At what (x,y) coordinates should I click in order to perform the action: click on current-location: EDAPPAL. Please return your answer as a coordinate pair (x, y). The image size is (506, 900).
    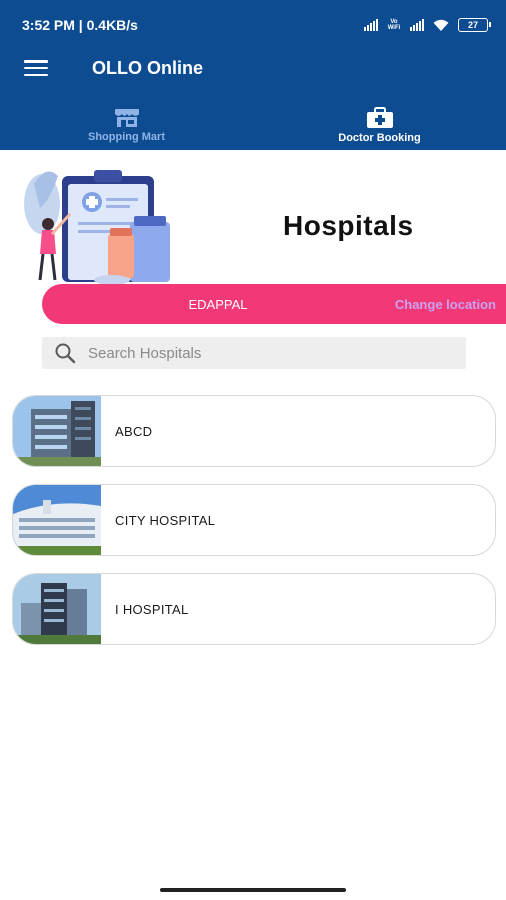
    Looking at the image, I should click on (218, 304).